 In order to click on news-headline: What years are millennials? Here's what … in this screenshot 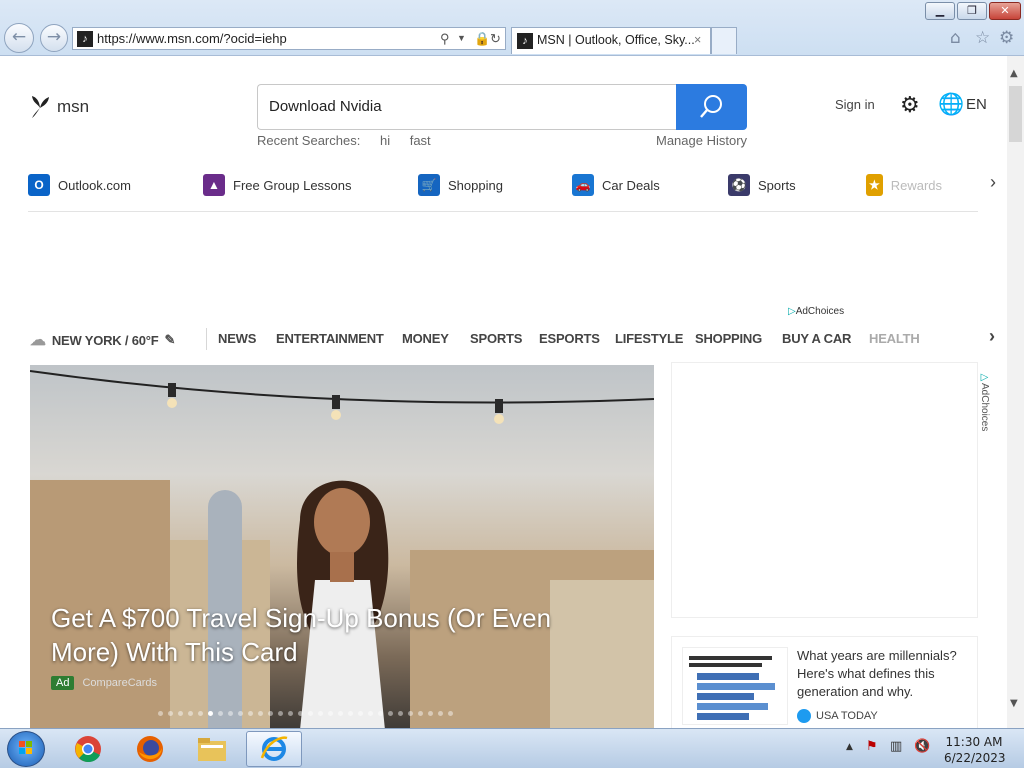, I will do `click(882, 674)`.